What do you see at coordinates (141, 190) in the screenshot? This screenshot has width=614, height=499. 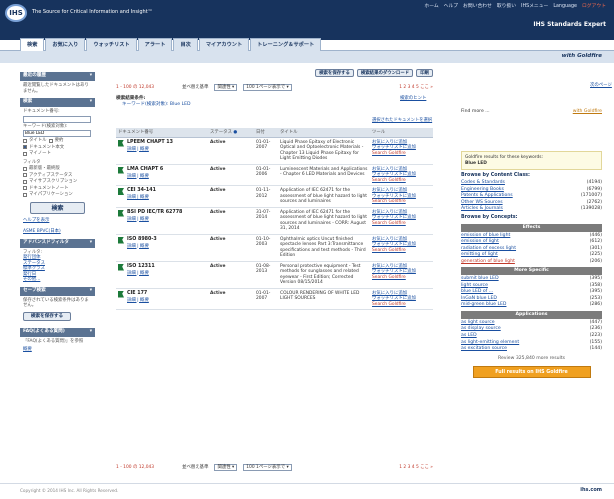 I see `doc-number: CEI 34-141` at bounding box center [141, 190].